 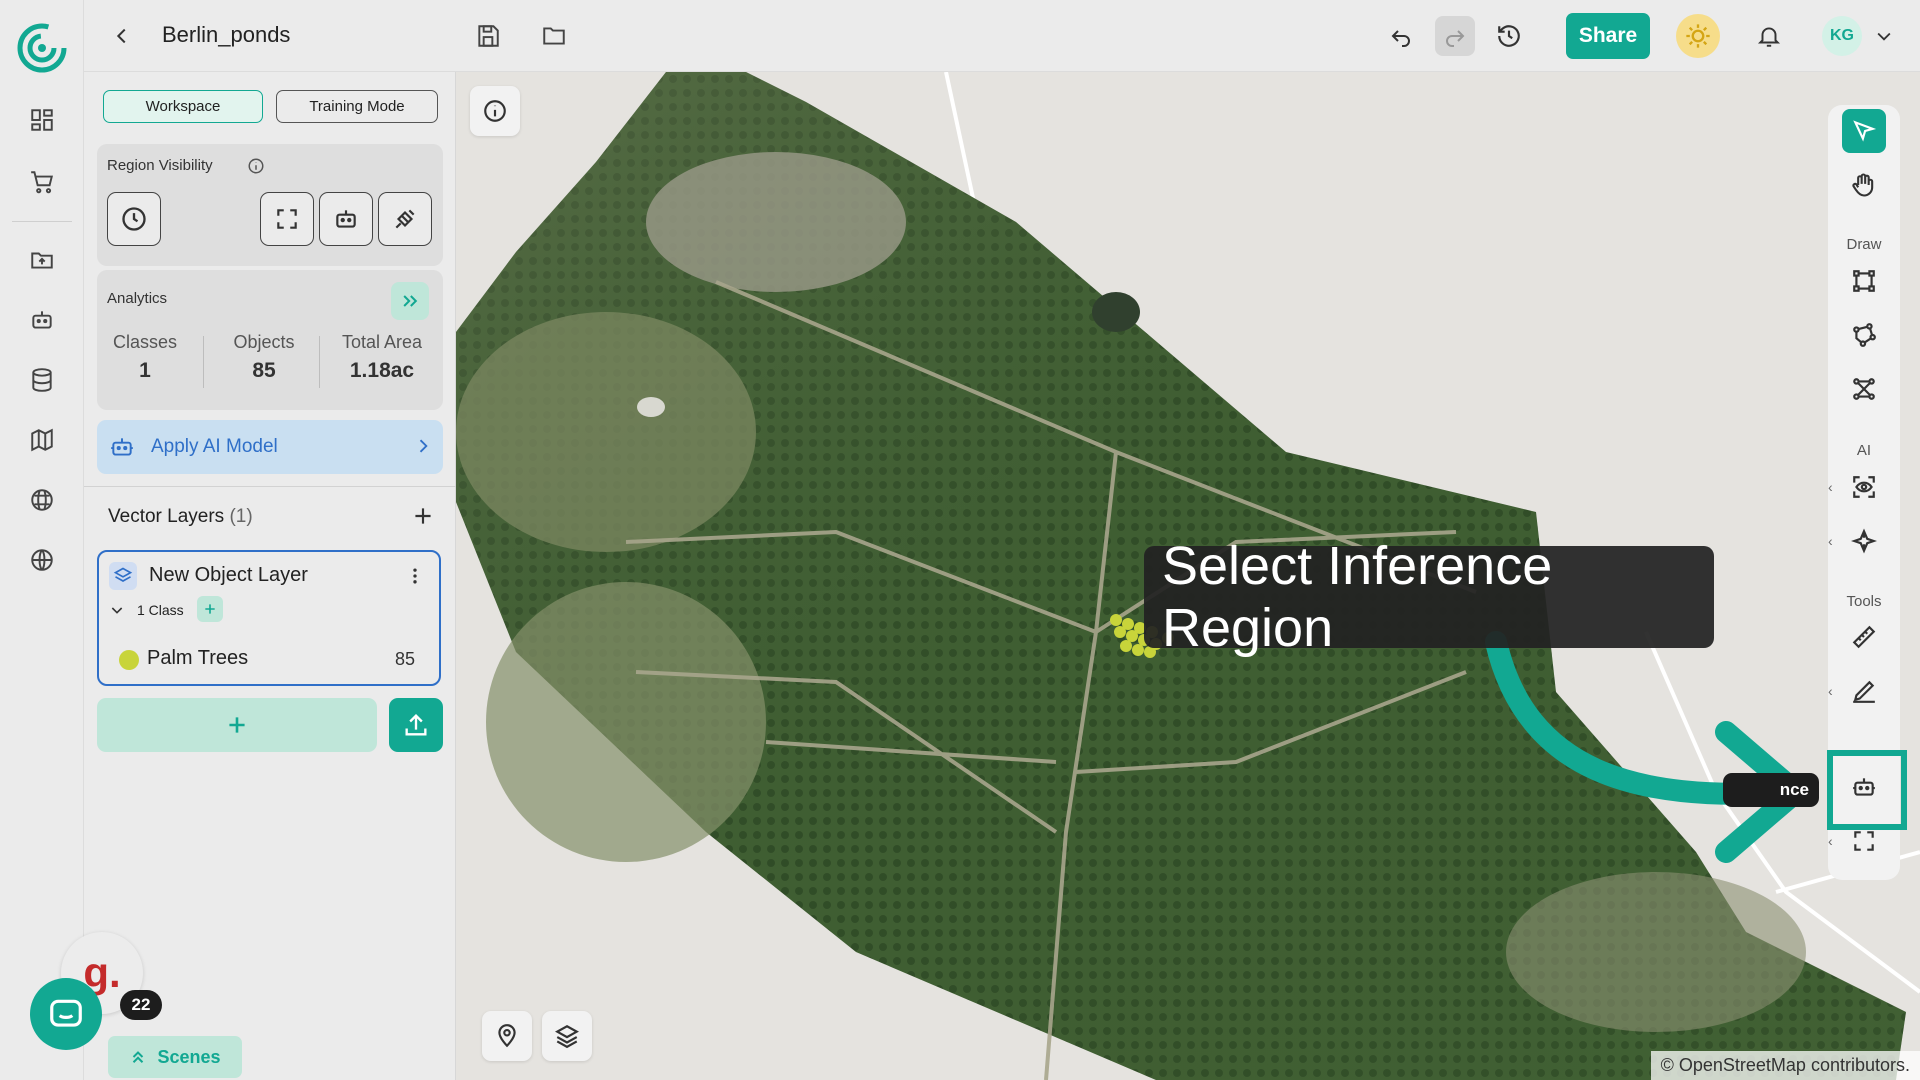 I want to click on polygon-icon, so click(x=1864, y=335).